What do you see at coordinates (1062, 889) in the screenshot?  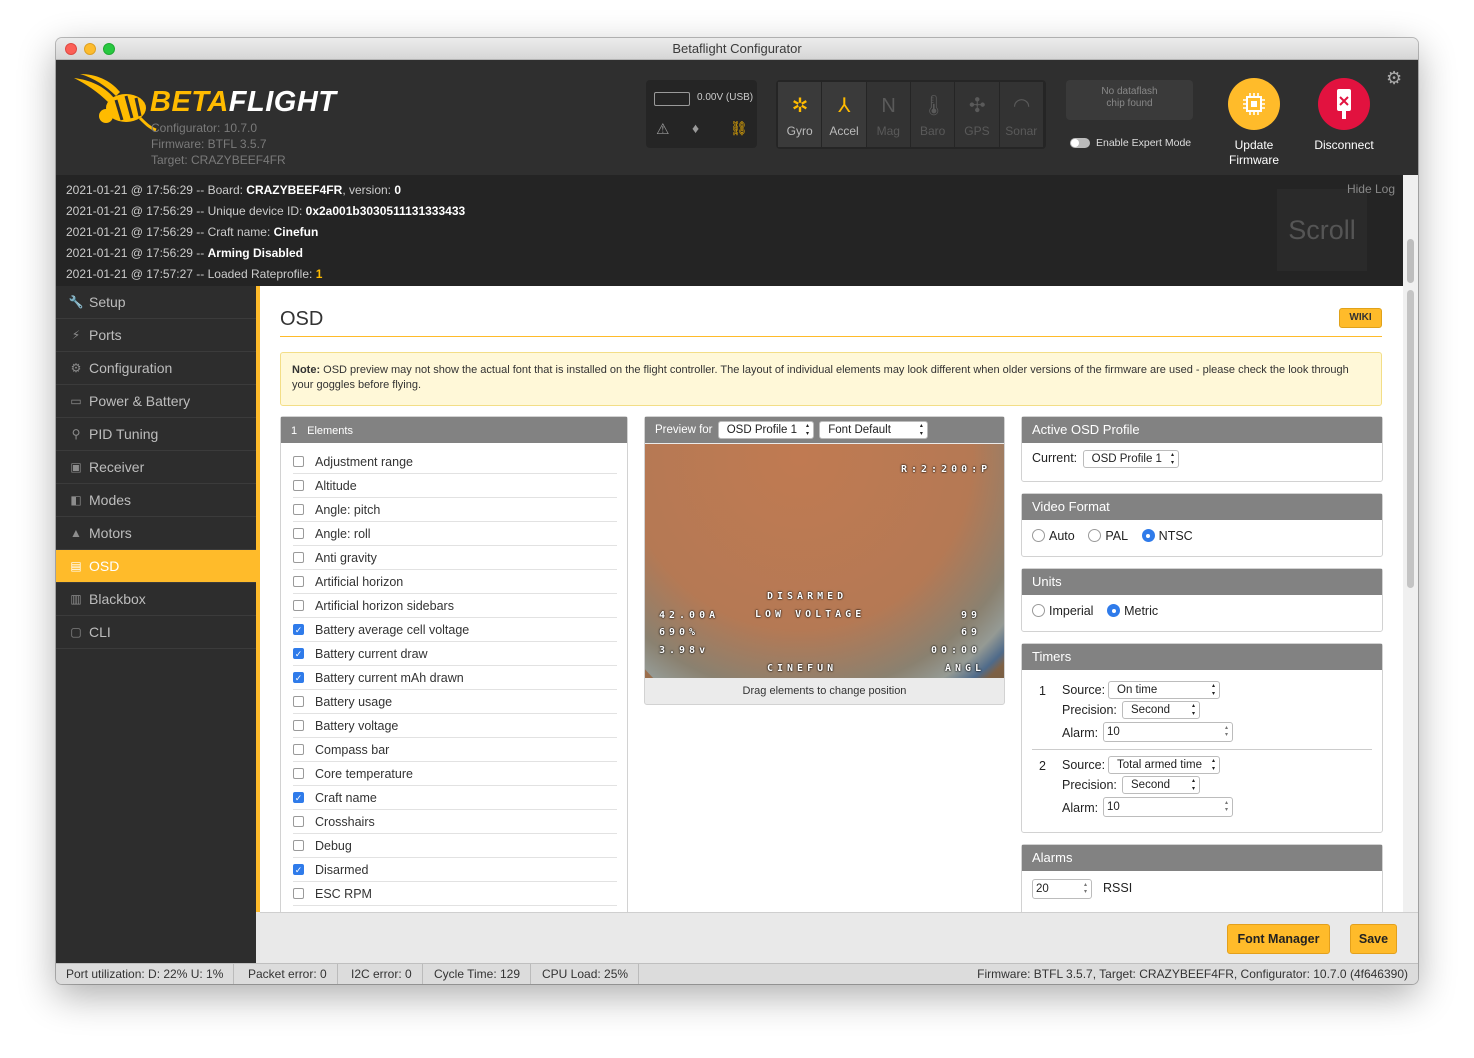 I see `alarm-rssi-input: 20` at bounding box center [1062, 889].